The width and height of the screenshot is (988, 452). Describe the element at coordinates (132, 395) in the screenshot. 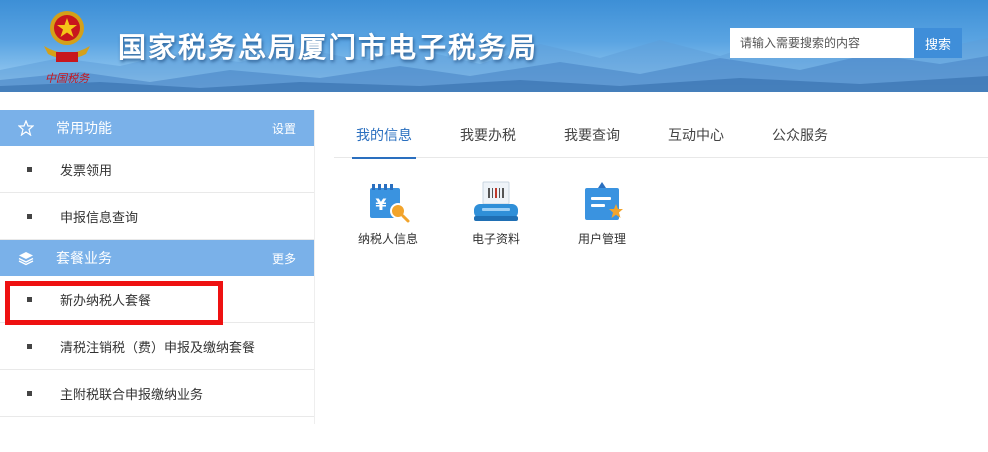

I see `sidebar-item-label: 主附税联合申报缴纳业务` at that location.